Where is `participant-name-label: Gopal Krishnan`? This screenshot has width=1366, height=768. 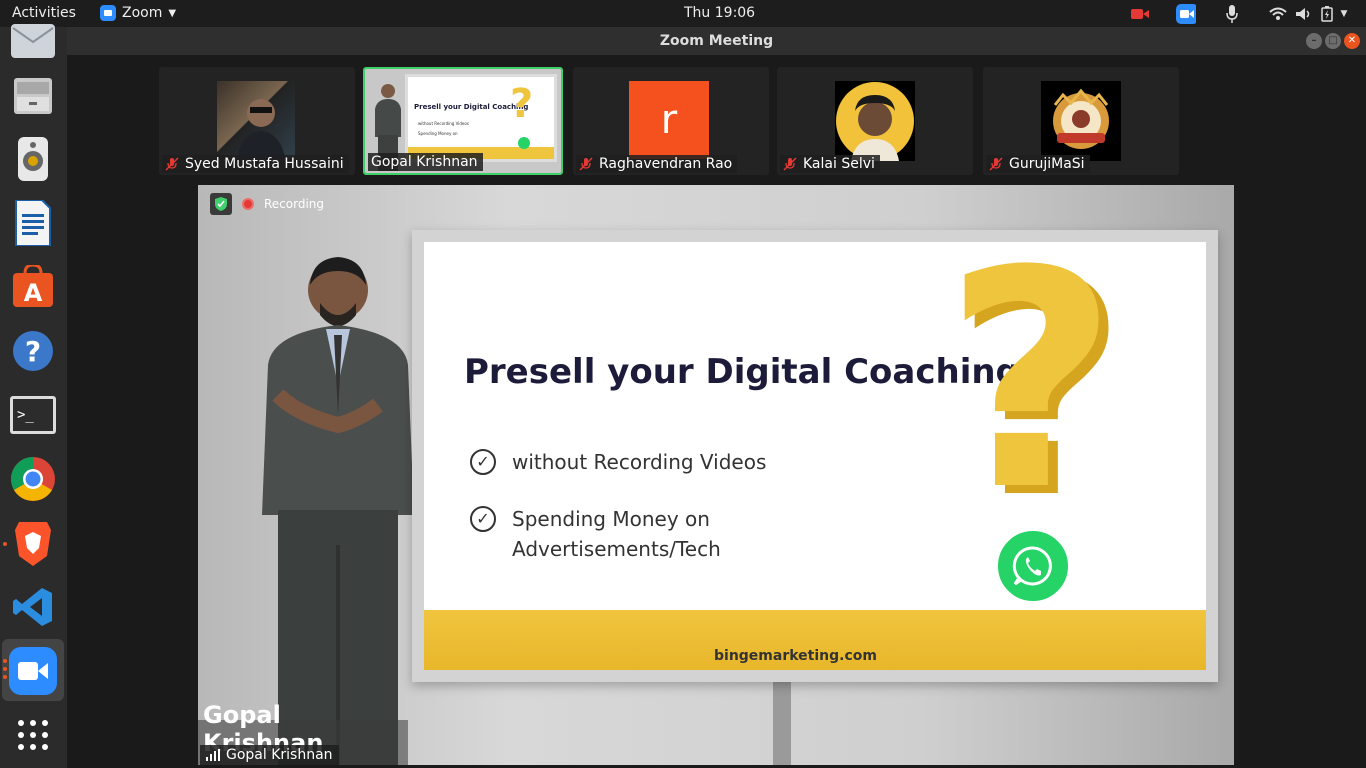 participant-name-label: Gopal Krishnan is located at coordinates (425, 162).